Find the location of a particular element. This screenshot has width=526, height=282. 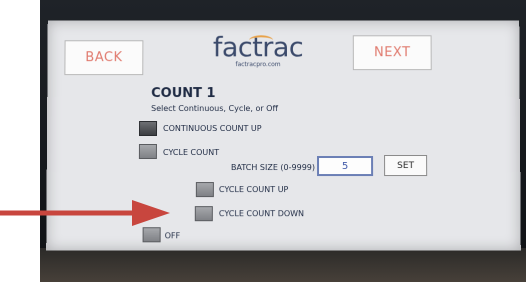

set-button: SET is located at coordinates (406, 166).